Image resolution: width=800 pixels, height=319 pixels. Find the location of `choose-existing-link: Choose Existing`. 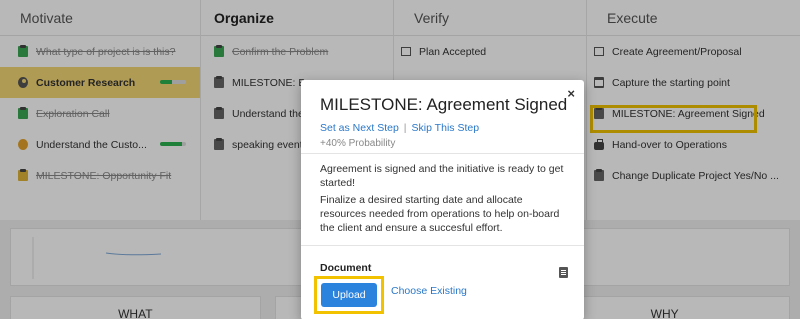

choose-existing-link: Choose Existing is located at coordinates (429, 291).